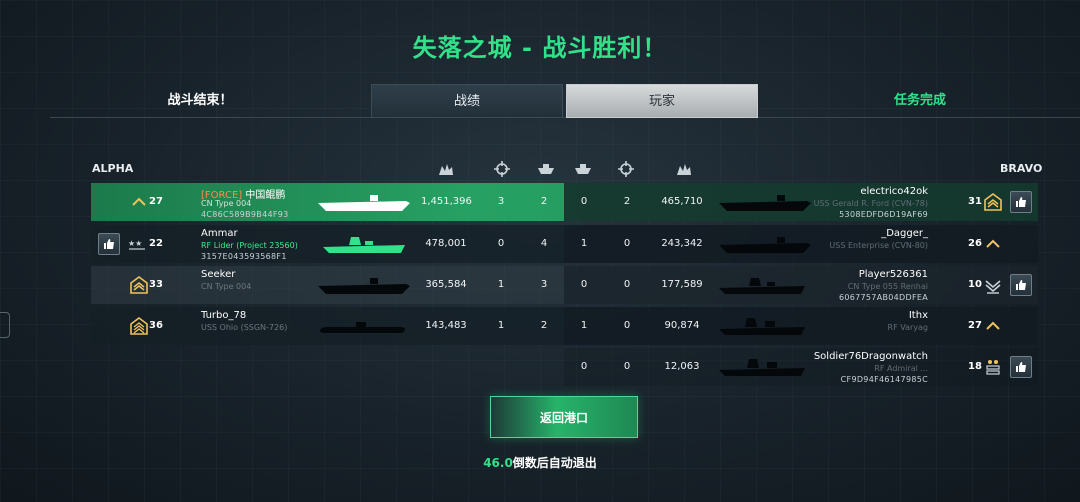  Describe the element at coordinates (244, 327) in the screenshot. I see `ship-name: USS Ohio (SSGN-726)` at that location.